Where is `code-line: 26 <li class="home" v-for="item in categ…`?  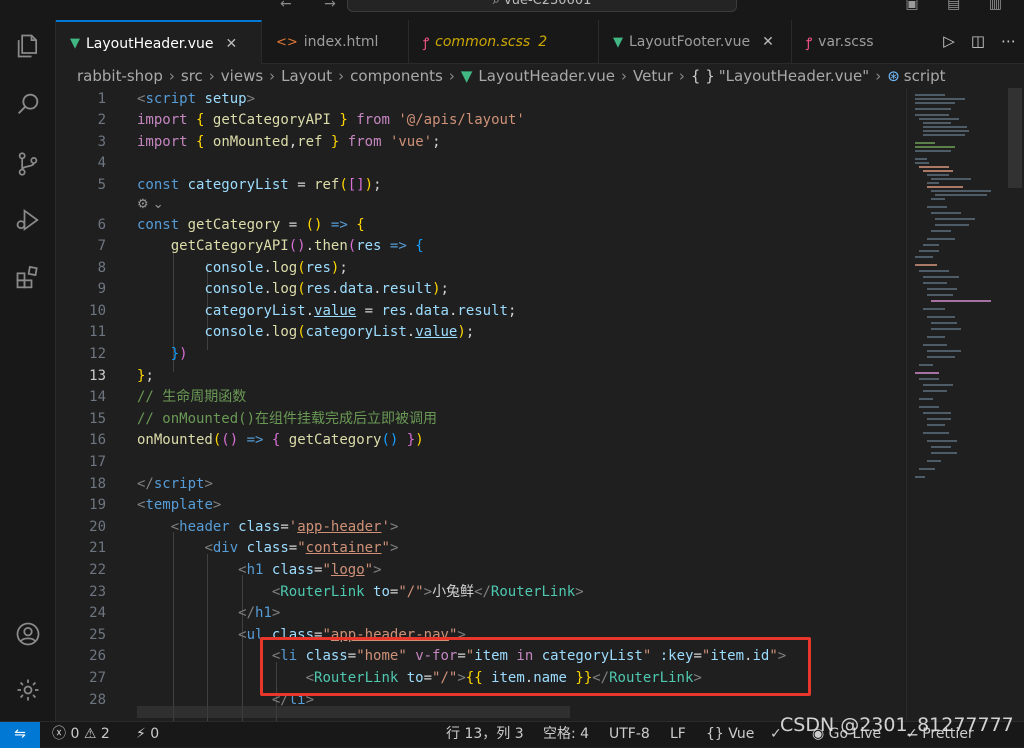 code-line: 26 <li class="home" v-for="item in categ… is located at coordinates (438, 656).